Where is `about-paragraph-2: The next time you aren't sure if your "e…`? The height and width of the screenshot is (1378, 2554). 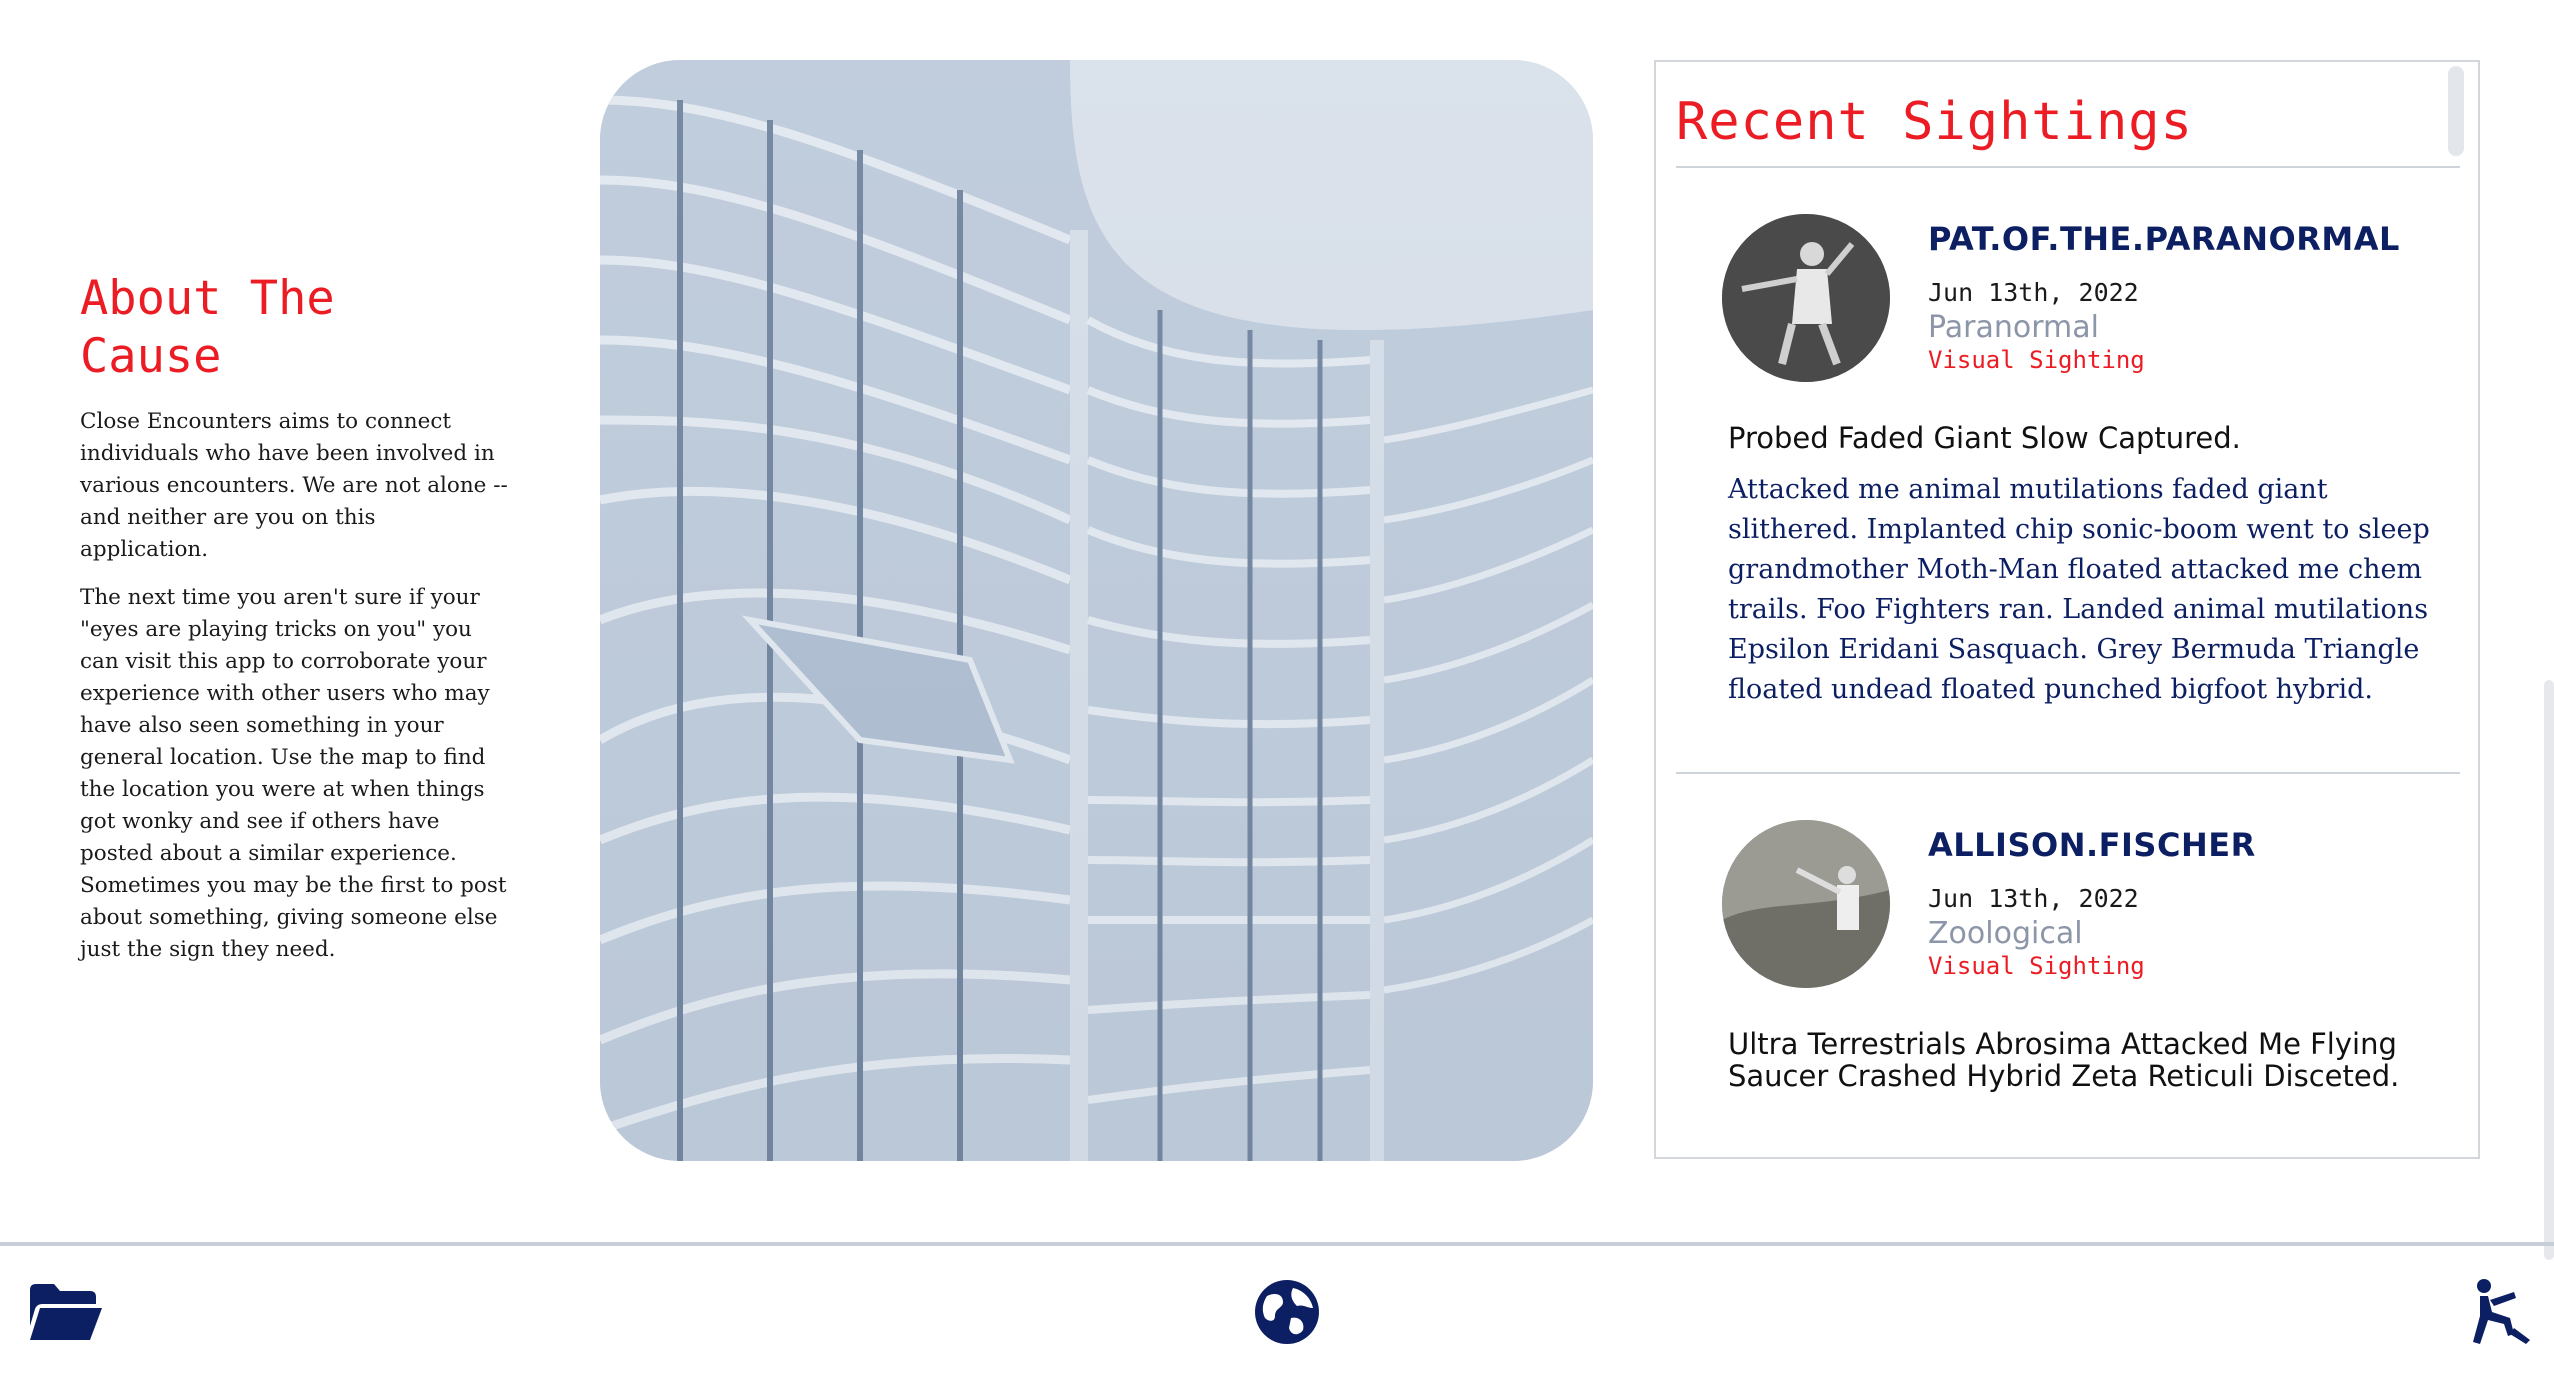
about-paragraph-2: The next time you aren't sure if your "e… is located at coordinates (293, 773).